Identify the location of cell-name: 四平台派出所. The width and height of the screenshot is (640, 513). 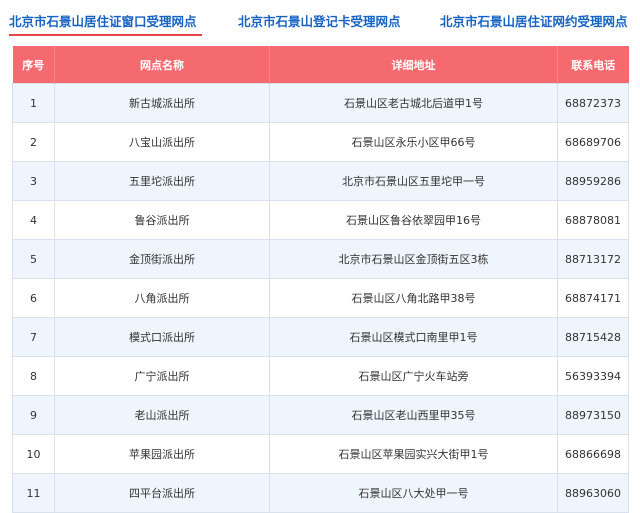
(162, 493).